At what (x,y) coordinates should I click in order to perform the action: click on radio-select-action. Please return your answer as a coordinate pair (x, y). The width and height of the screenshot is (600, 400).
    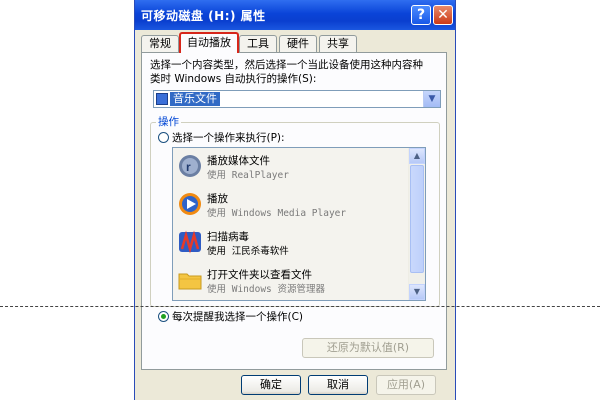
    Looking at the image, I should click on (163, 137).